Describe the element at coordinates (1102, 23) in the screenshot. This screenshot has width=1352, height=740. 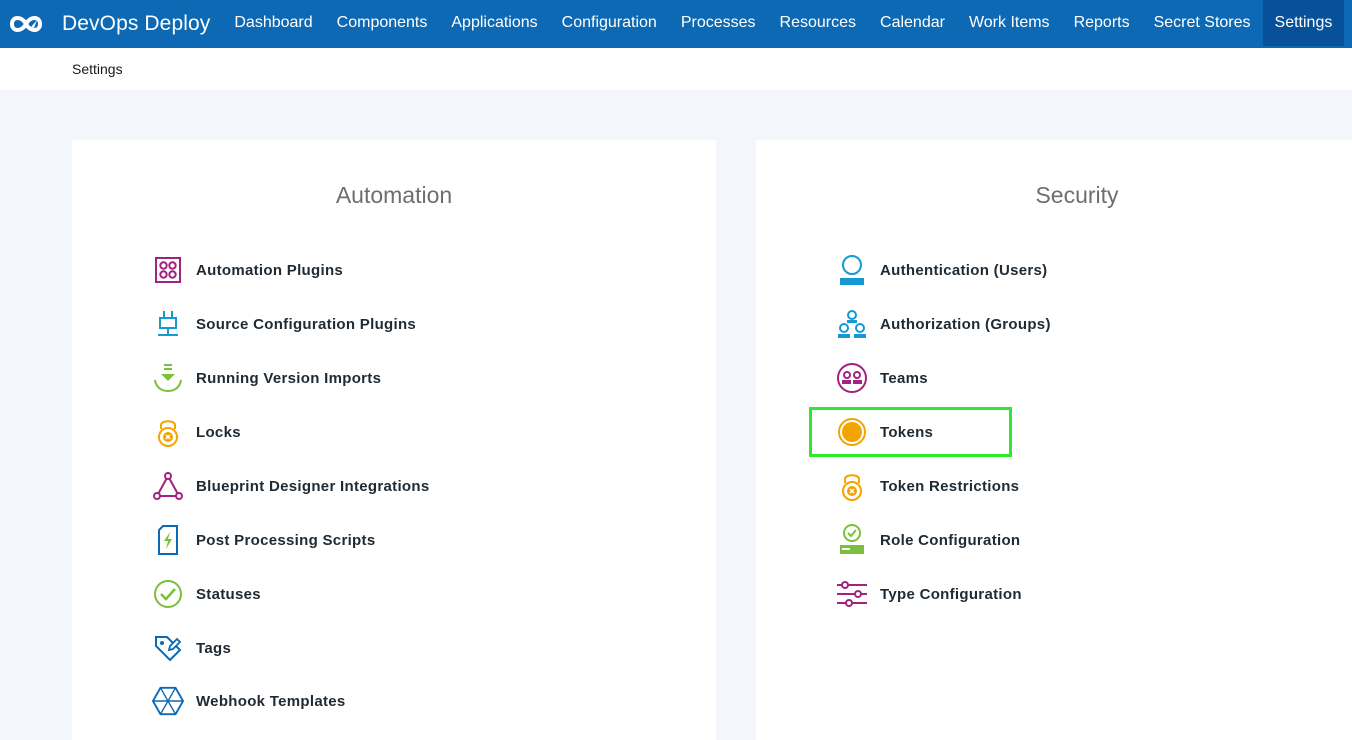
I see `nav-item-reports: Reports` at that location.